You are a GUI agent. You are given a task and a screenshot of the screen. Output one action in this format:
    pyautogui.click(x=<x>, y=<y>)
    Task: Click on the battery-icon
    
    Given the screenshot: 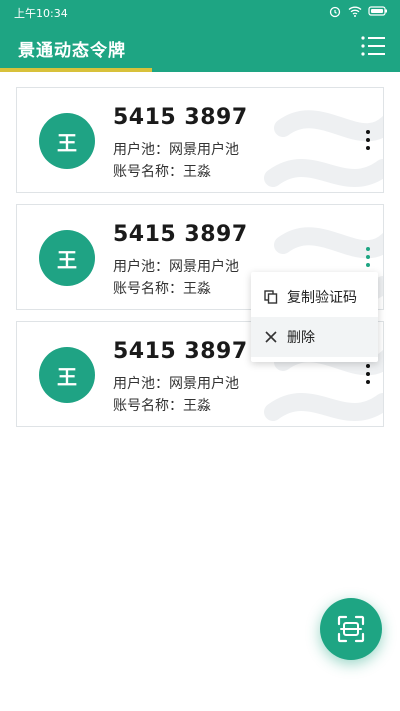 What is the action you would take?
    pyautogui.click(x=377, y=11)
    